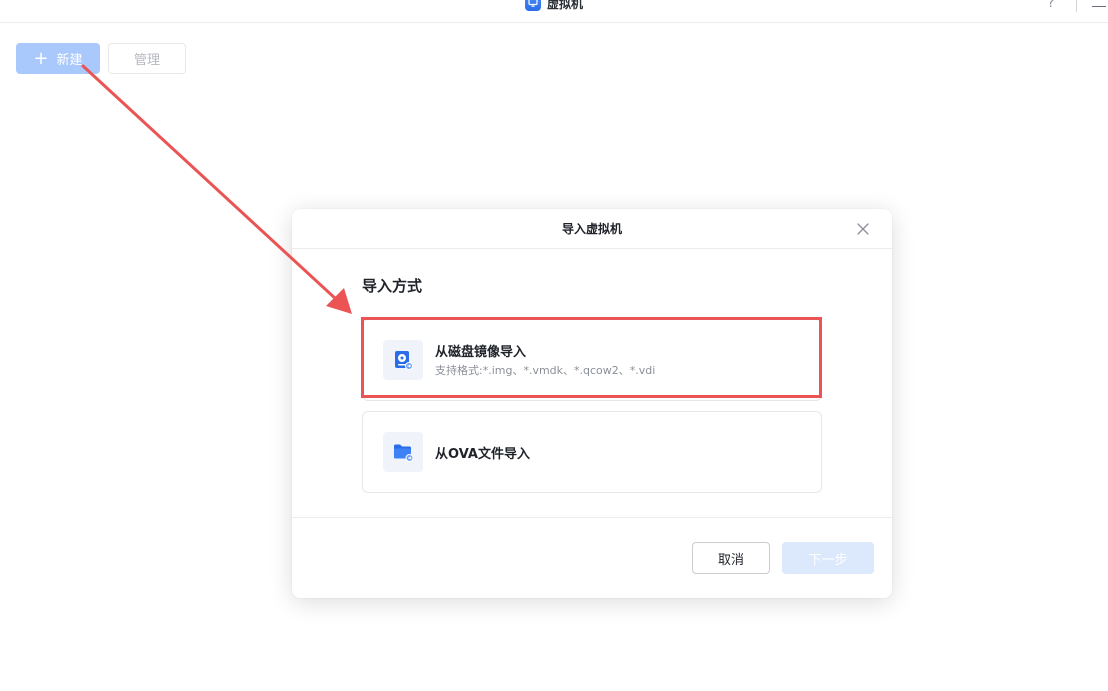 The width and height of the screenshot is (1108, 691). I want to click on close-icon, so click(863, 229).